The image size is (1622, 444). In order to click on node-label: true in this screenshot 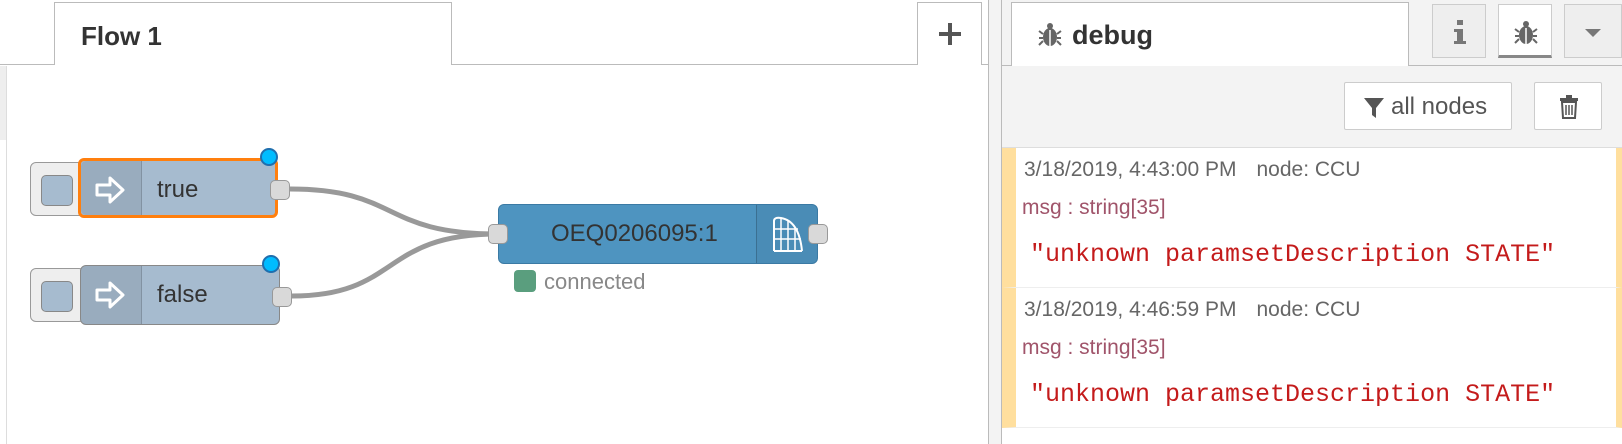, I will do `click(178, 189)`.